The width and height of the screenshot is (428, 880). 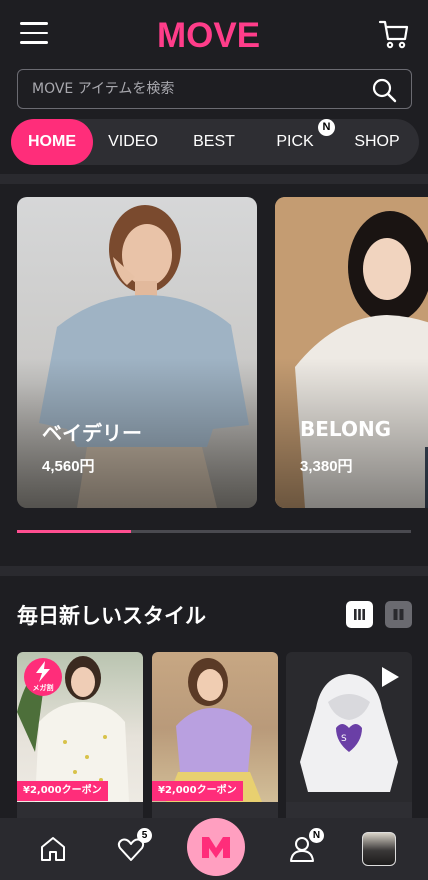 I want to click on carousel-progress-fill, so click(x=74, y=531).